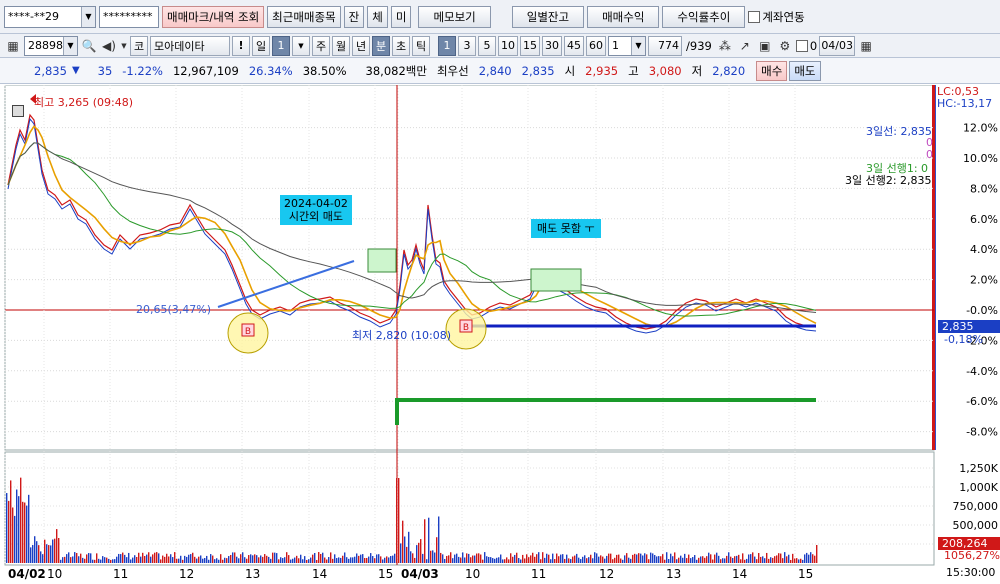 This screenshot has height=584, width=1000. I want to click on minute-10: 10, so click(508, 45).